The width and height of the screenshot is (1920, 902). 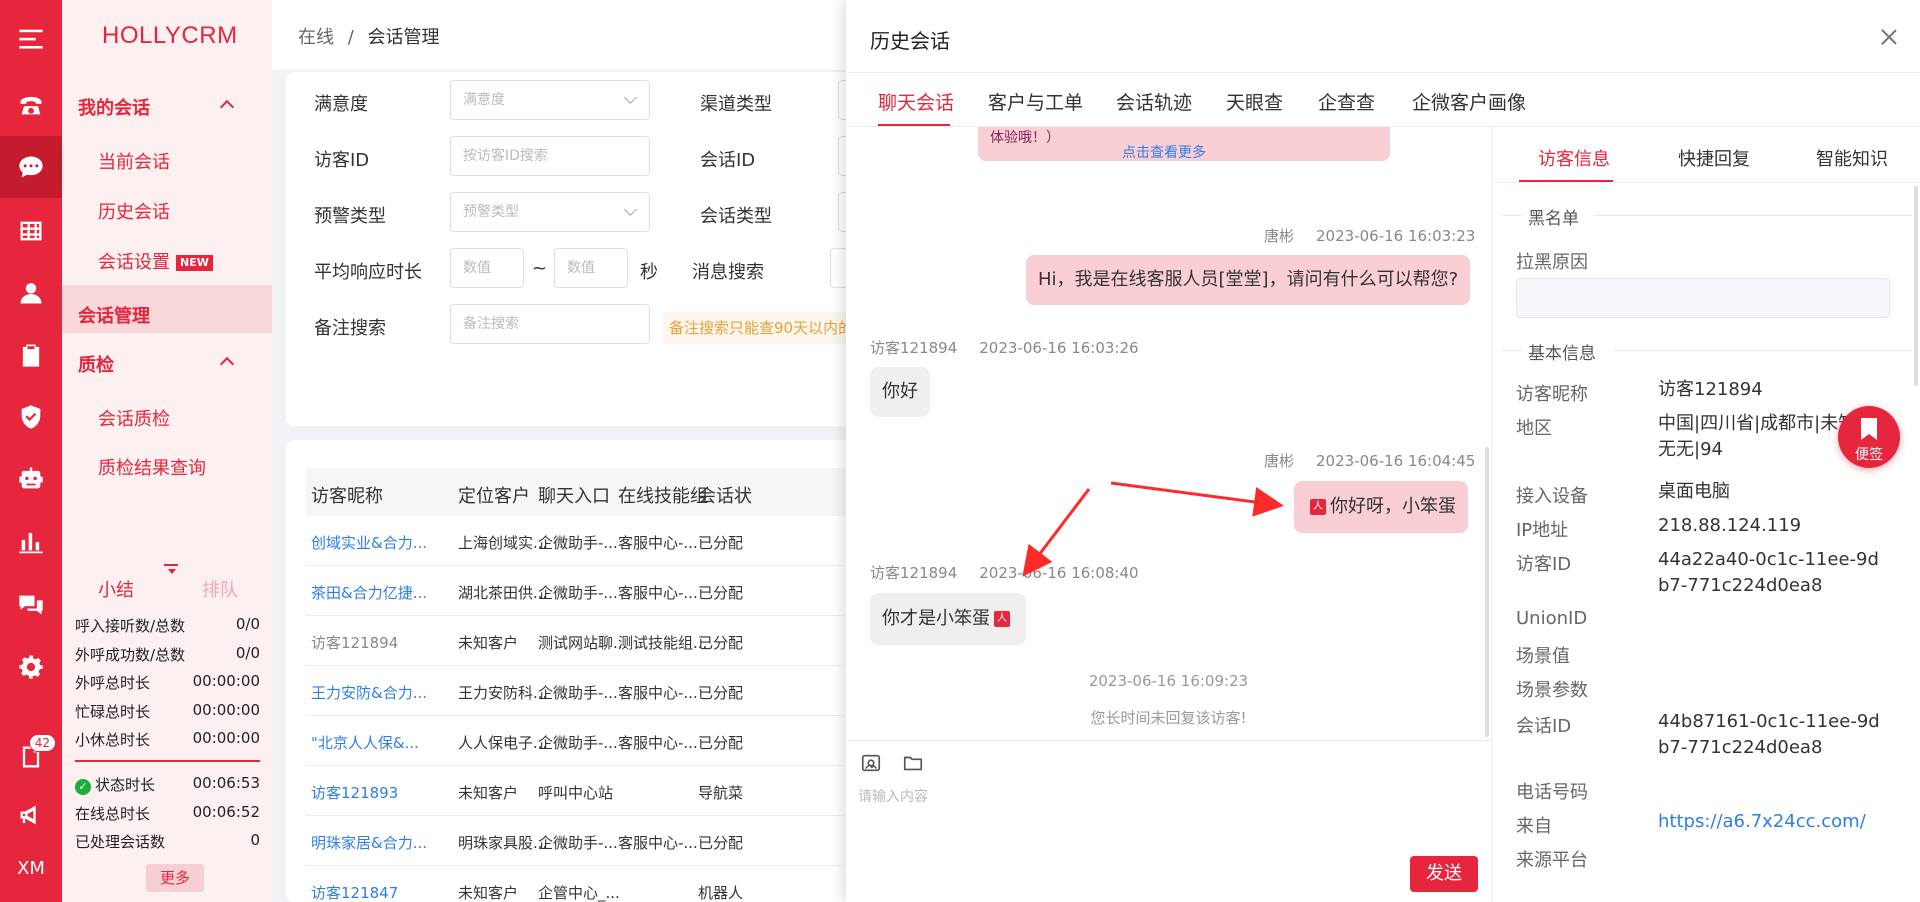 I want to click on send-button: 发送, so click(x=1444, y=874).